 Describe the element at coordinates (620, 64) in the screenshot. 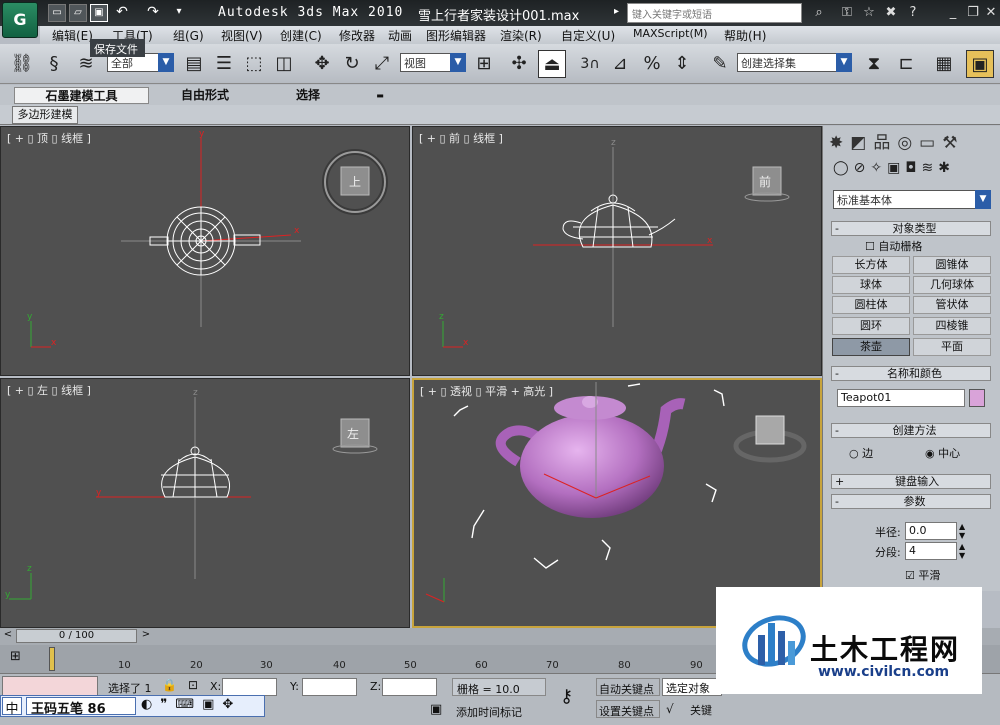

I see `angle-snap-icon: ⊿` at that location.